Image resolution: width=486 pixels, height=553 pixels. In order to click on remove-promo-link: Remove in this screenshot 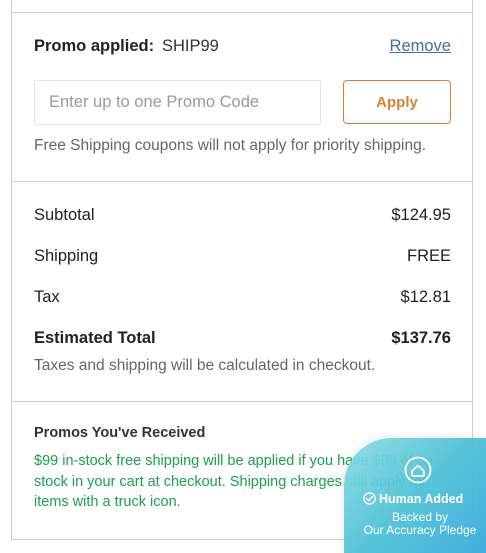, I will do `click(420, 46)`.